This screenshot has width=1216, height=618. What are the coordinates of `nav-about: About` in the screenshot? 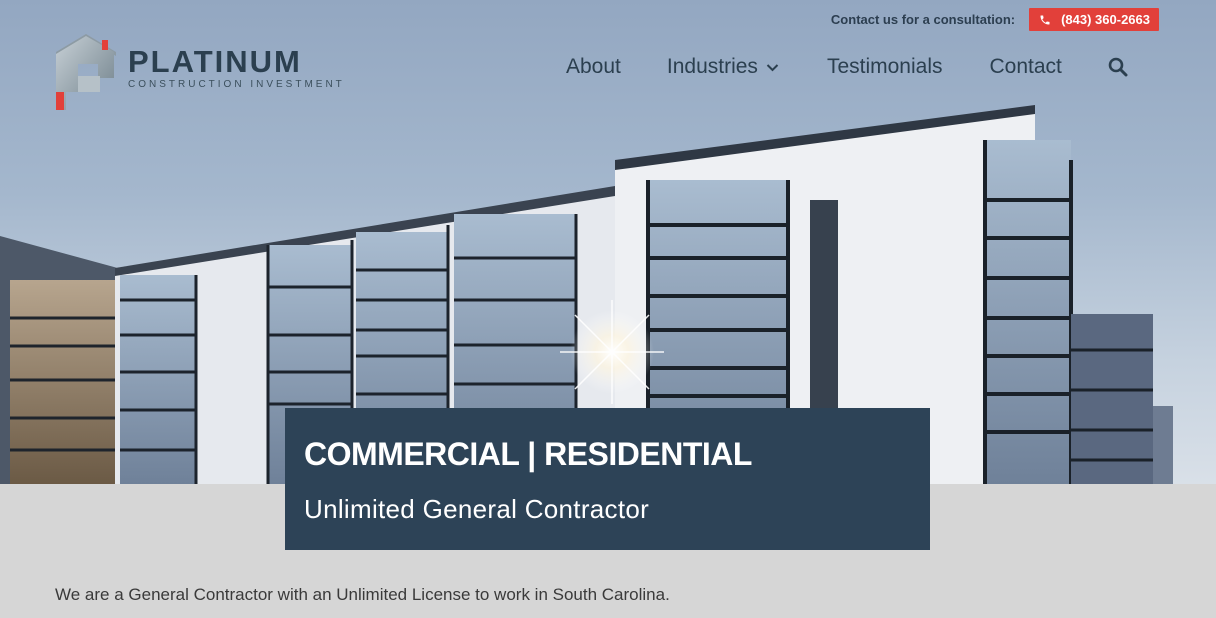 It's located at (593, 67).